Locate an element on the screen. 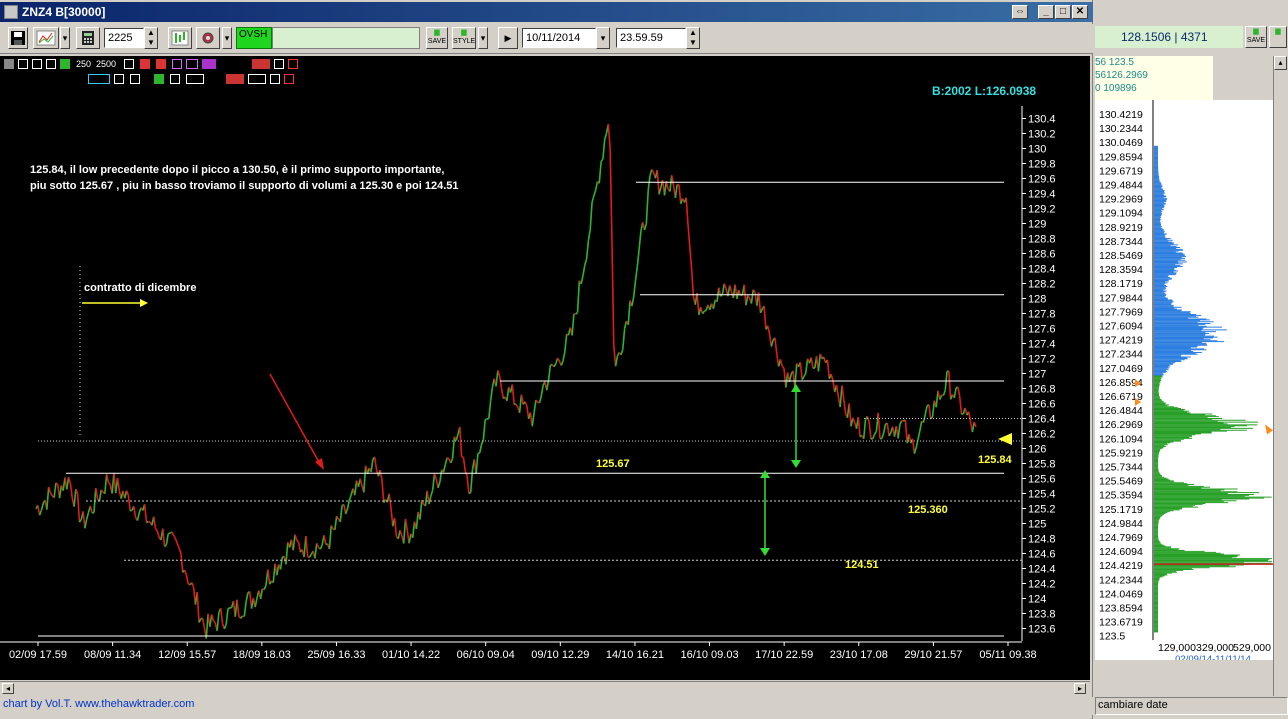 The image size is (1288, 719). chart-type-dropdown-icon: ▾ is located at coordinates (65, 38).